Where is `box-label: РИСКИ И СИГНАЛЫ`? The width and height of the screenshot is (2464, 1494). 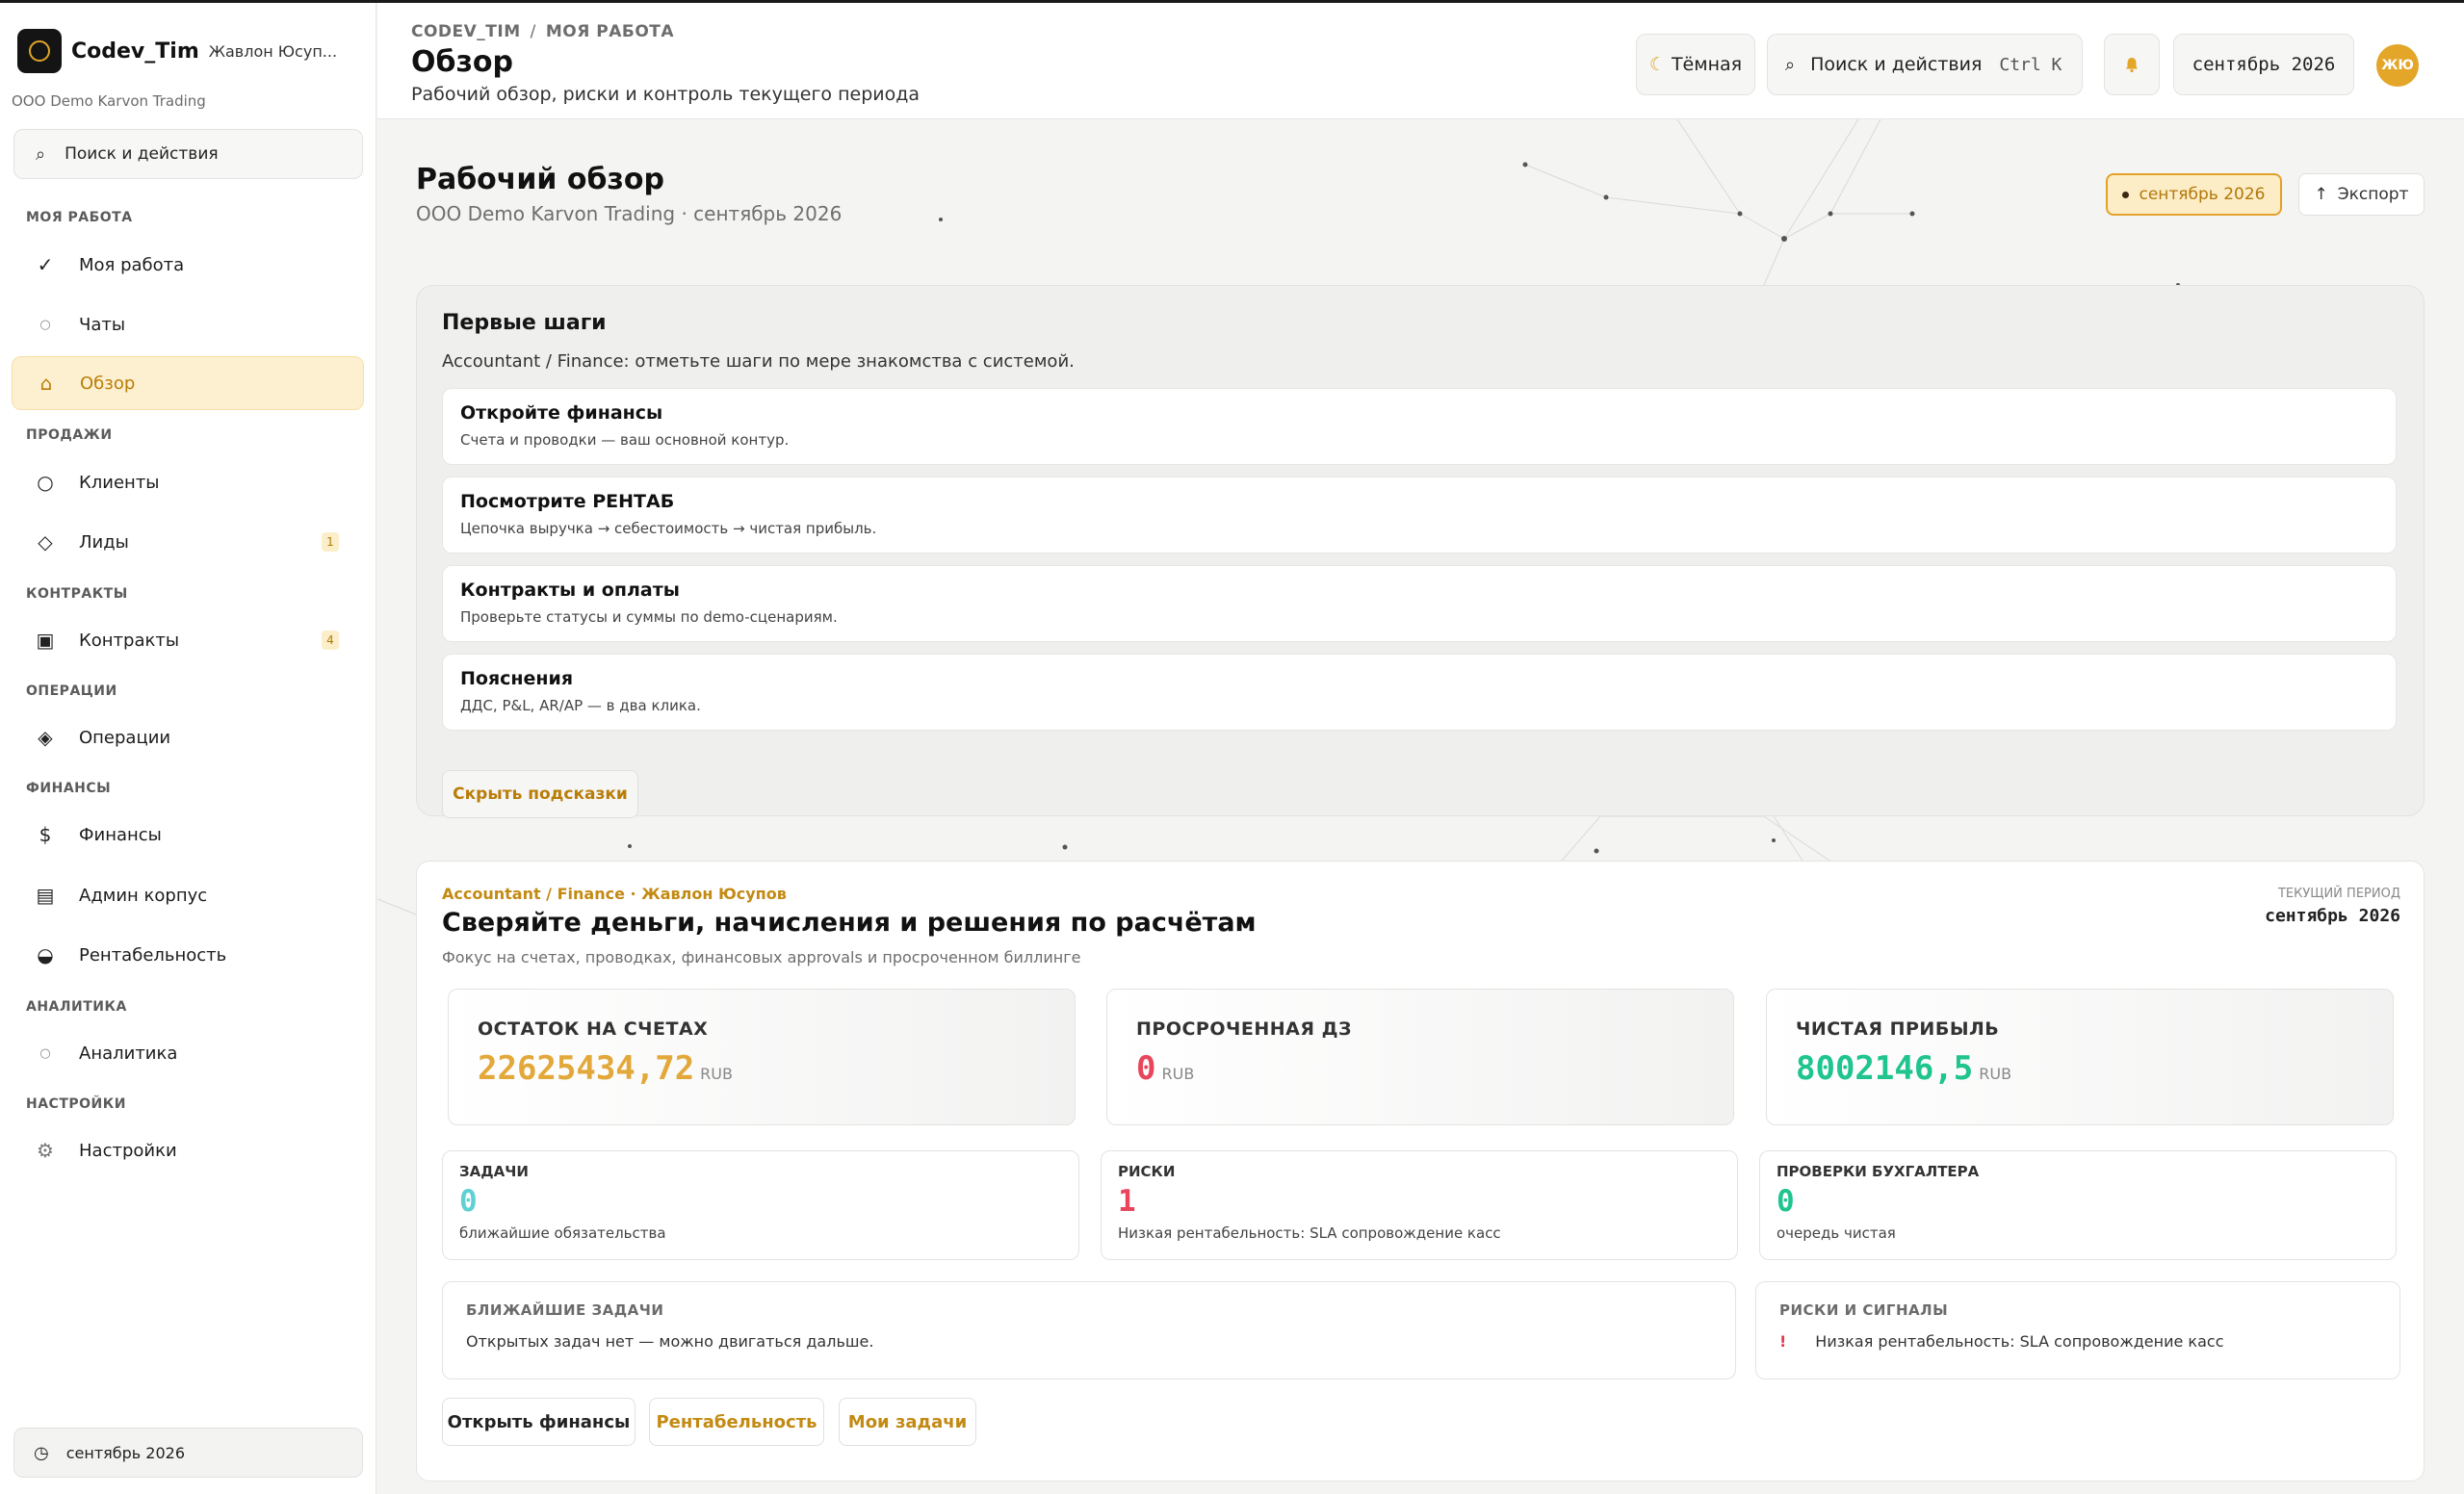
box-label: РИСКИ И СИГНАЛЫ is located at coordinates (1864, 1310).